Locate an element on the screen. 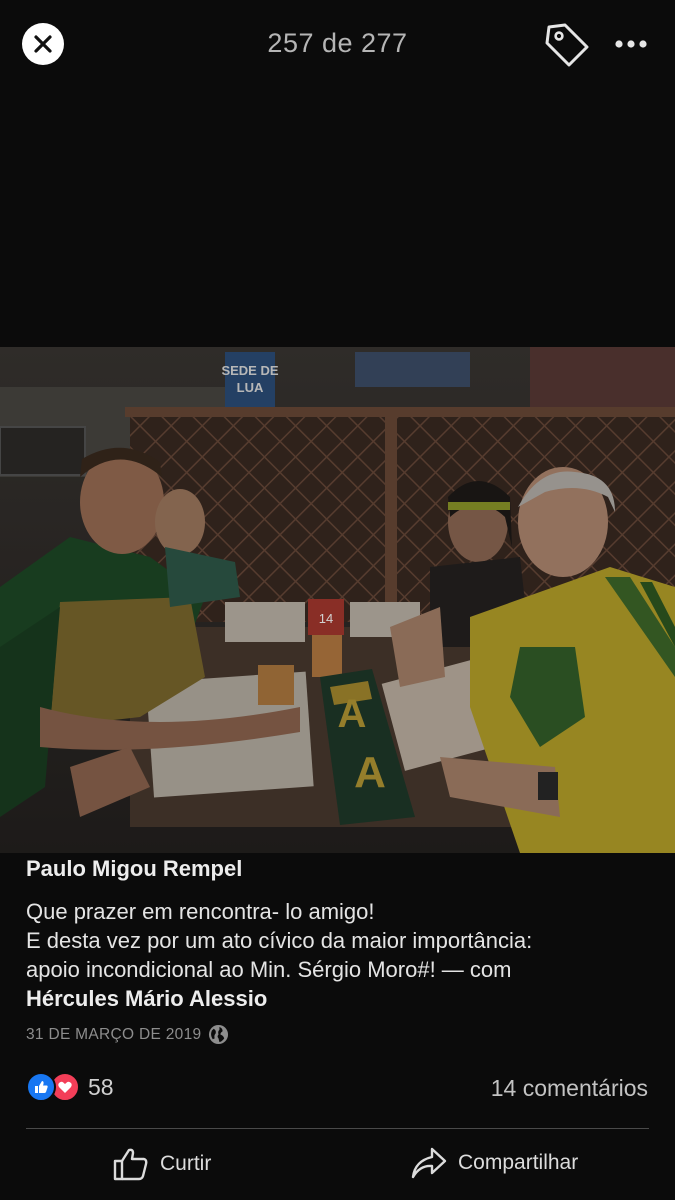 The width and height of the screenshot is (675, 1200). more-options-button is located at coordinates (632, 44).